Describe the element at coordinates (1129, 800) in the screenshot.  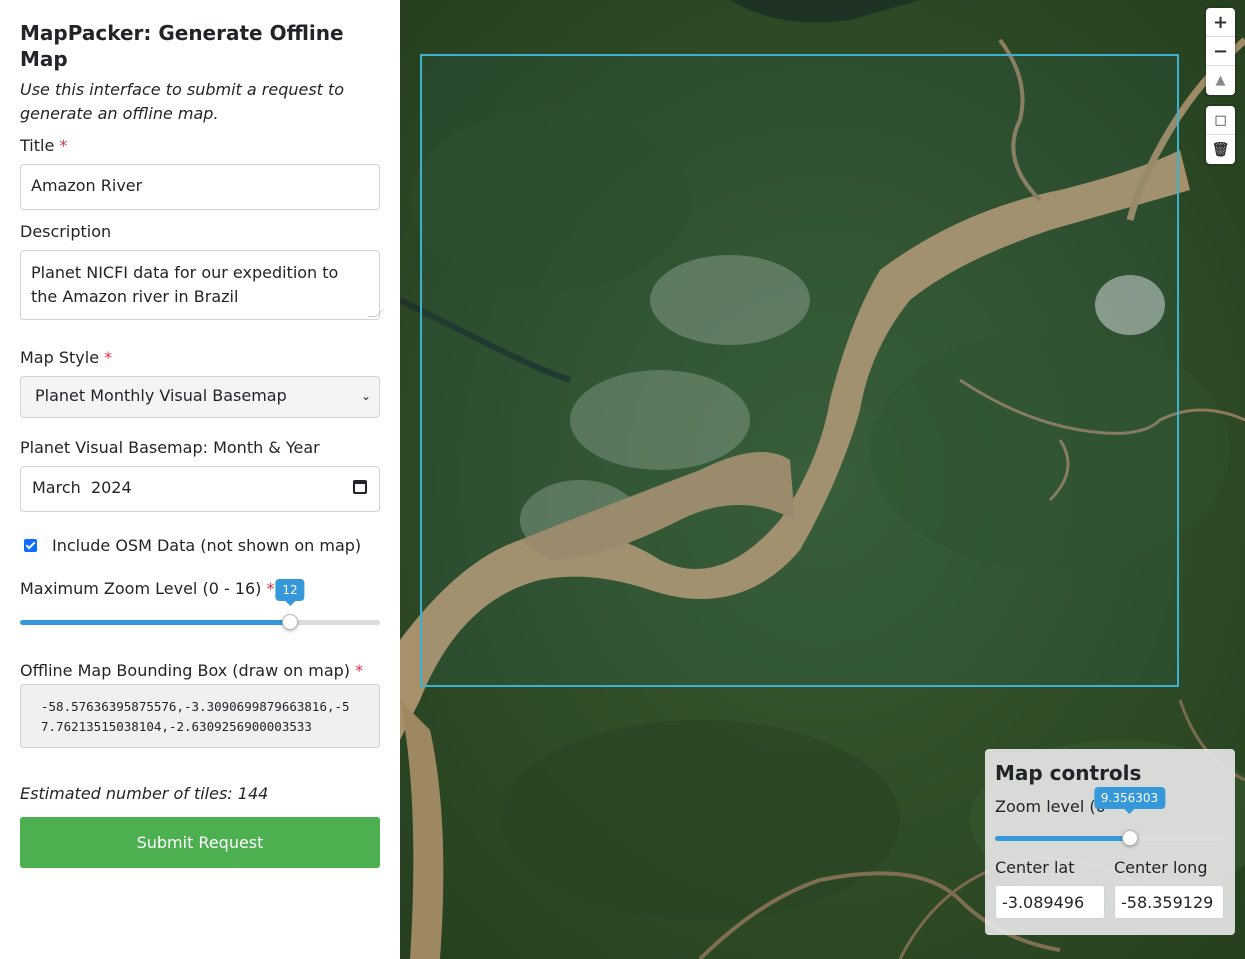
I see `zoom-level-value-bubble: 9.356303` at that location.